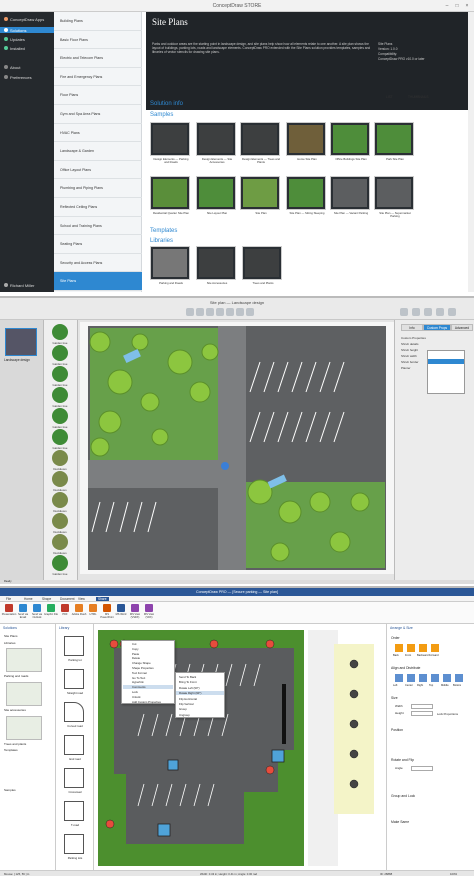  Describe the element at coordinates (260, 143) in the screenshot. I see `sample-thumbnail: Design Elements — Trees and Plants` at that location.